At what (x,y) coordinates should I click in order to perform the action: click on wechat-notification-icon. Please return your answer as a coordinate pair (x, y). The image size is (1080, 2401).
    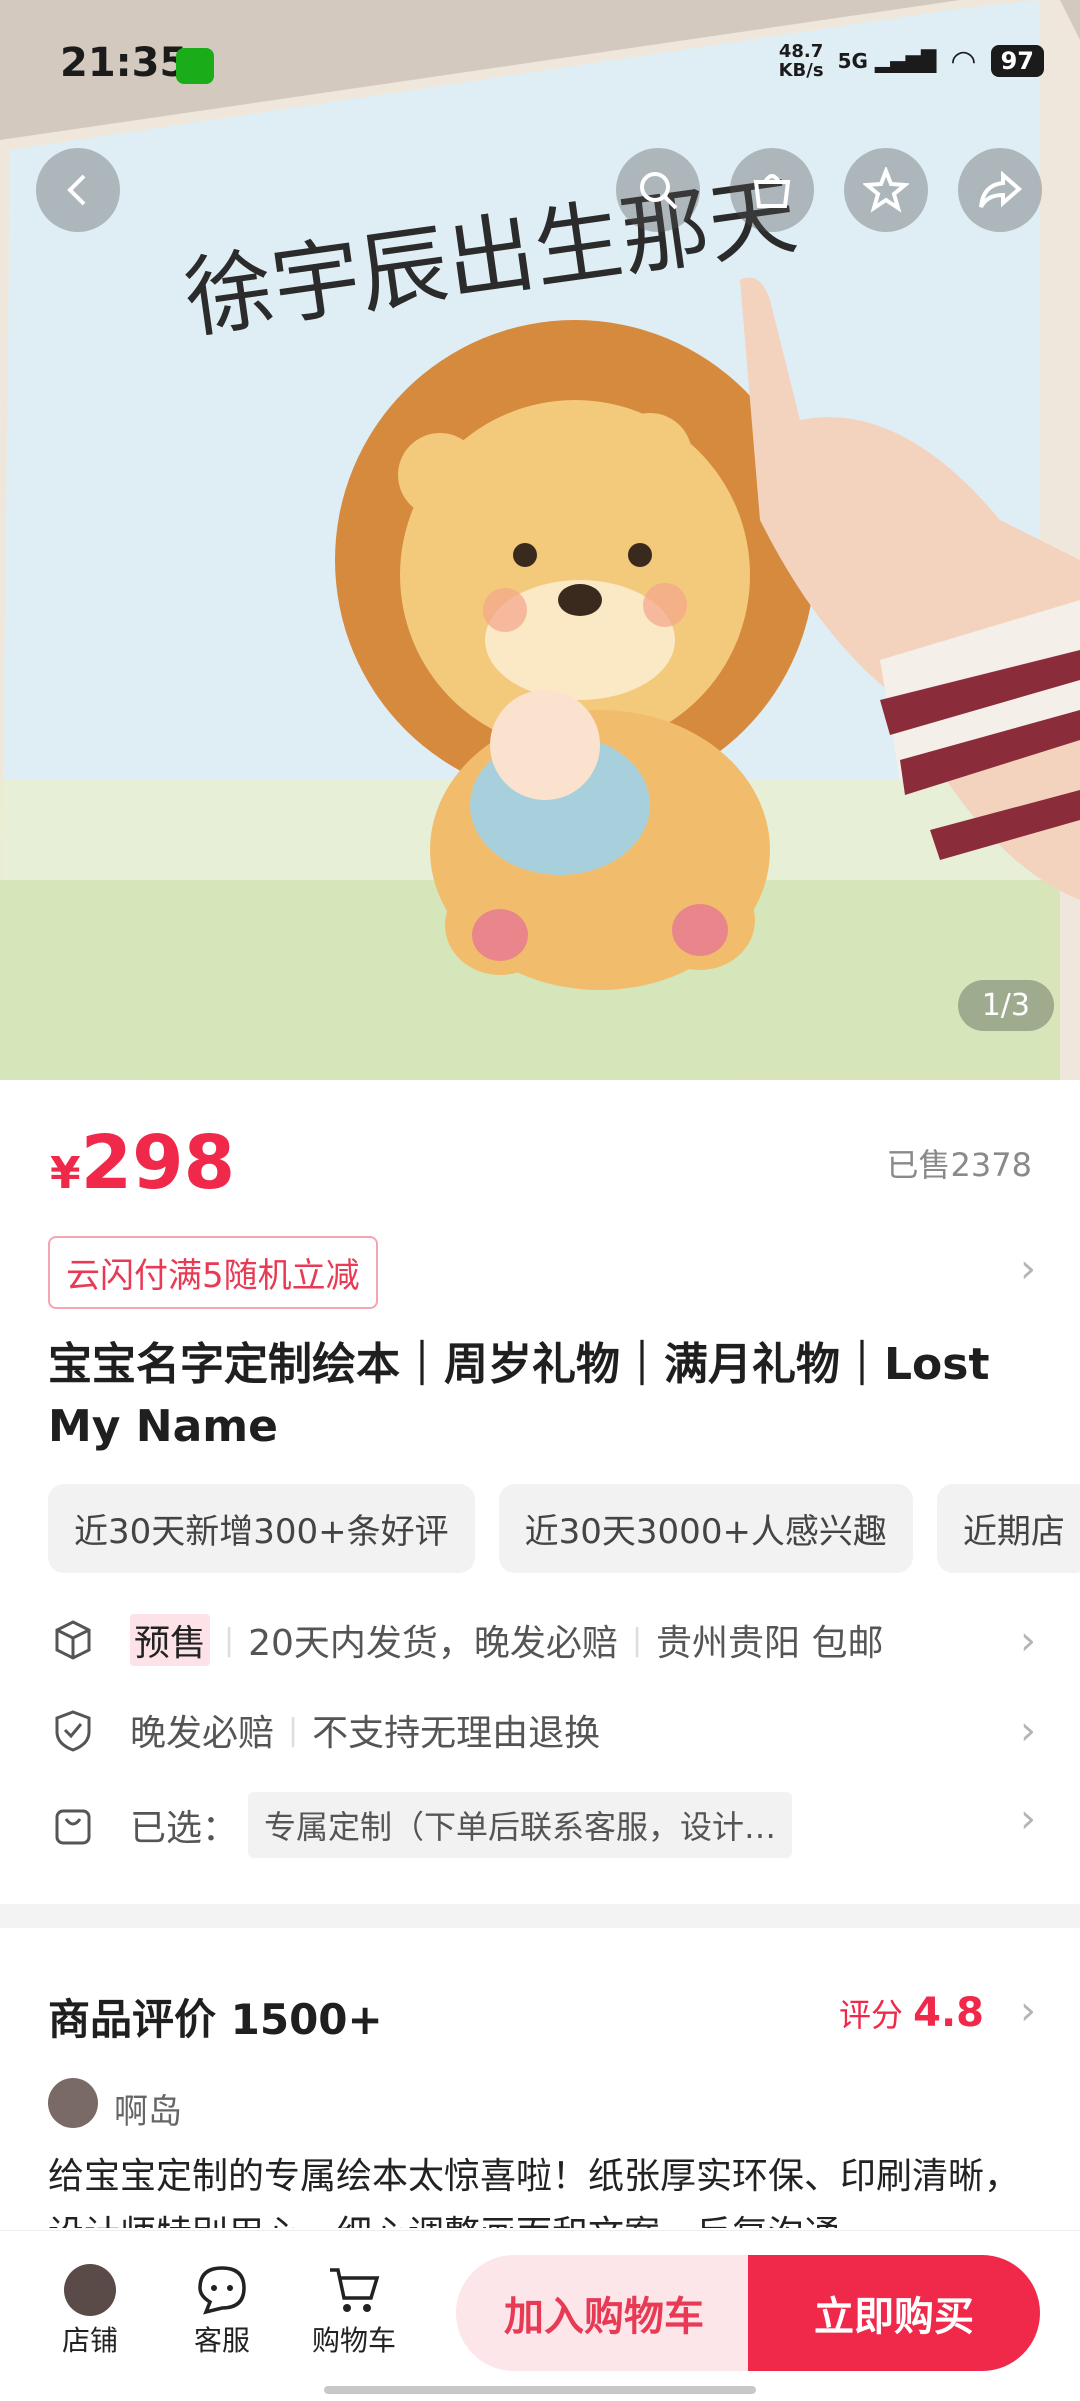
    Looking at the image, I should click on (195, 66).